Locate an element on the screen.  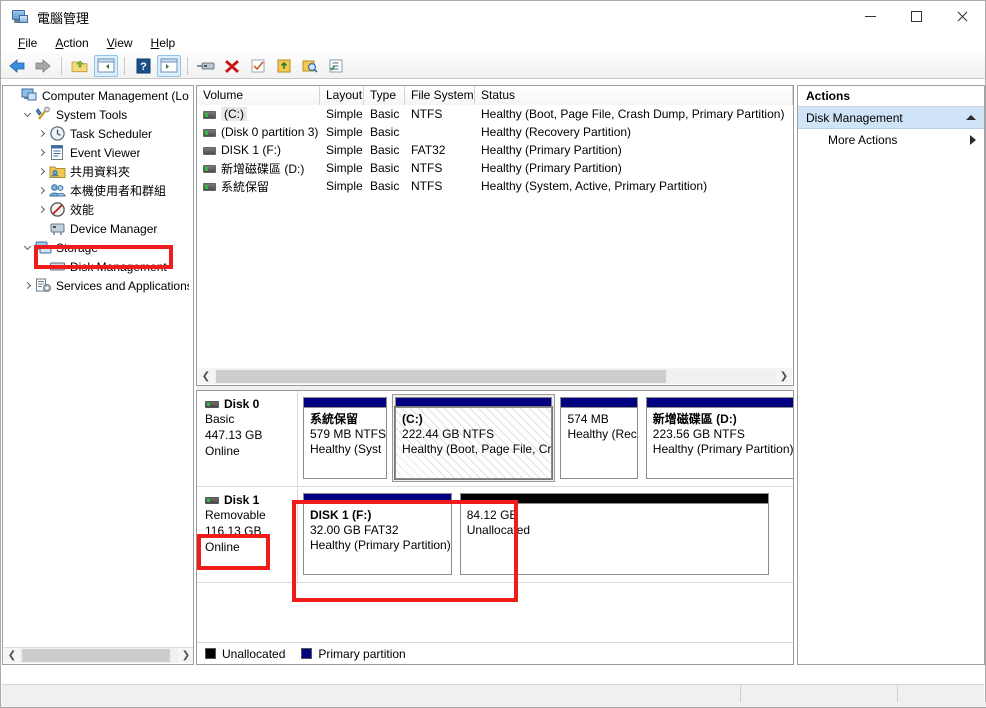
volume-list-horizontal-scrollbar: ❮ ❯ is located at coordinates (495, 376).